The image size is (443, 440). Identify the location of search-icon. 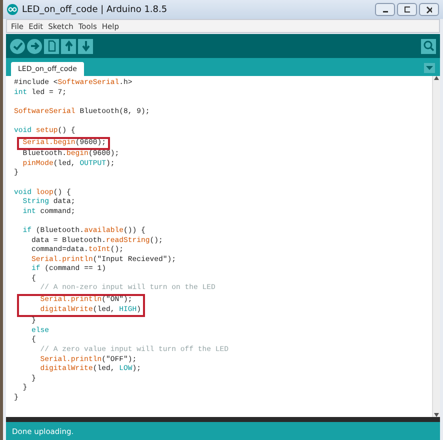
(429, 46).